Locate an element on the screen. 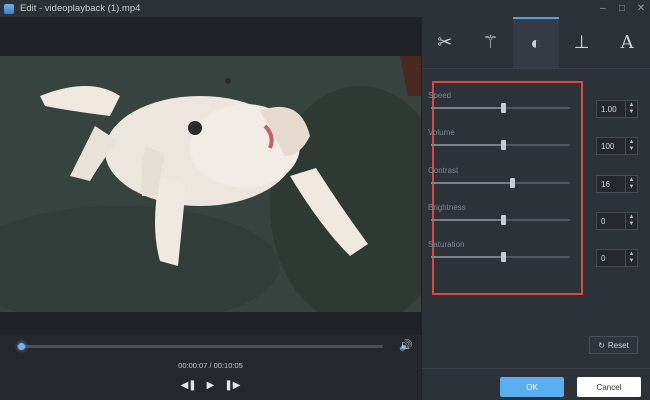  play-icon: ▶ is located at coordinates (211, 385).